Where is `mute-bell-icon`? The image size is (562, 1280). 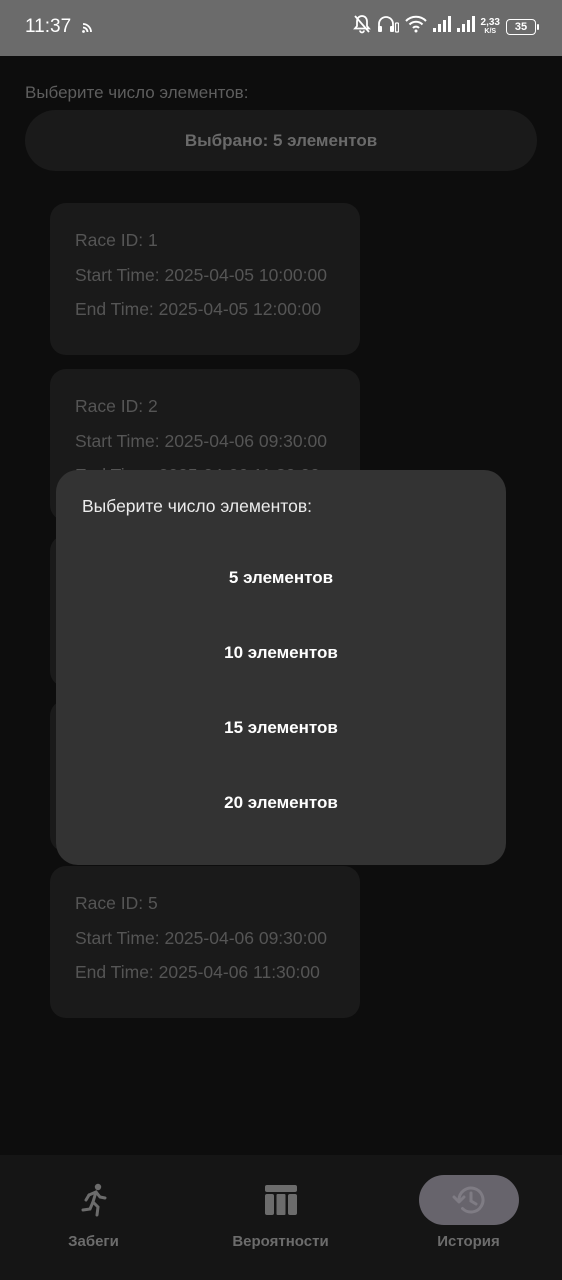 mute-bell-icon is located at coordinates (361, 26).